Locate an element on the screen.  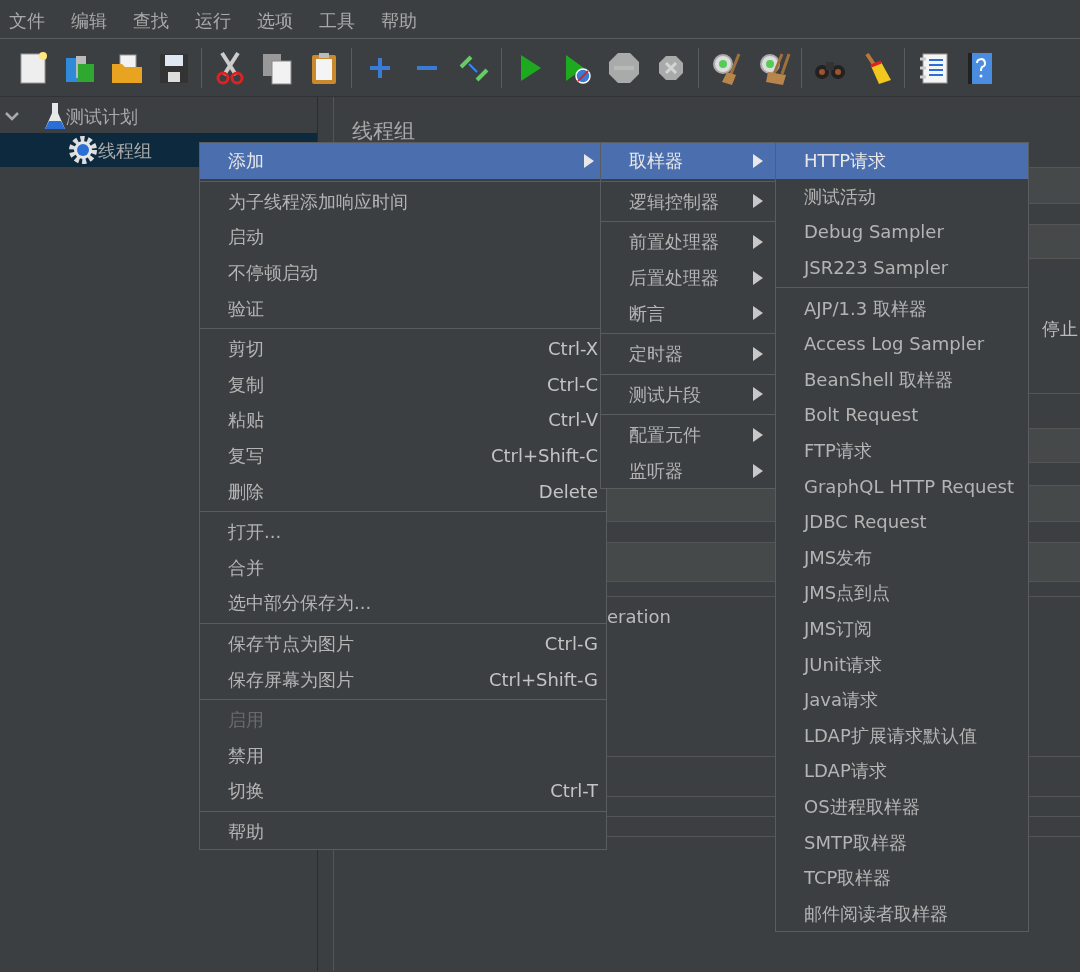
menu-item: JMS点到点 is located at coordinates (902, 593).